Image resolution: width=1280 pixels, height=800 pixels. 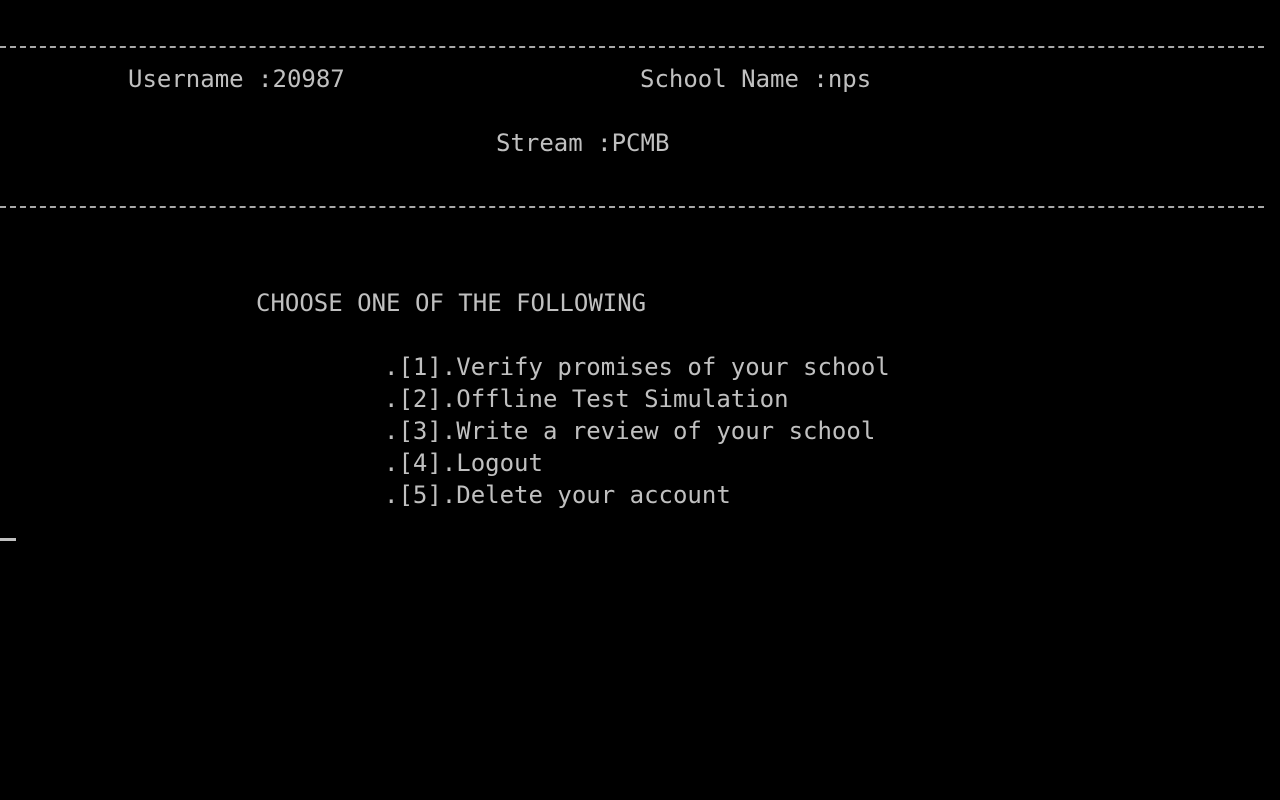 I want to click on username-field: Username :20987, so click(x=236, y=79).